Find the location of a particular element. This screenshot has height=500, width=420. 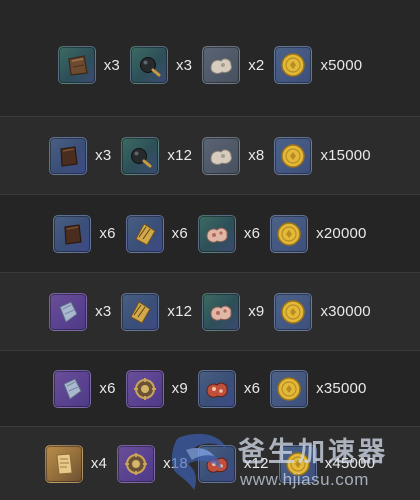

reward-item: x45000 is located at coordinates (327, 463).